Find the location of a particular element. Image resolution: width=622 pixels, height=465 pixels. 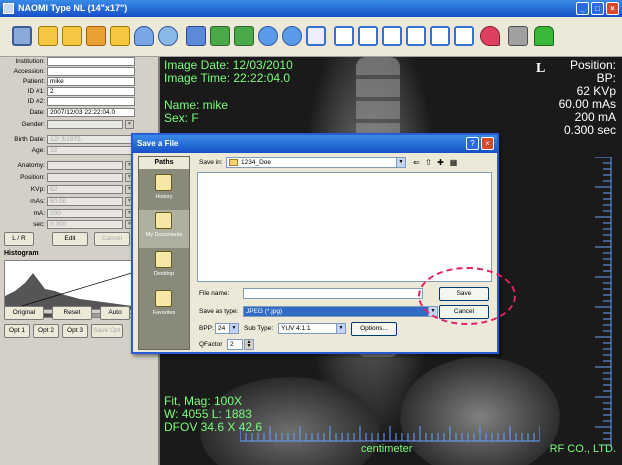

place-my-documents: My Documents is located at coordinates (164, 229).